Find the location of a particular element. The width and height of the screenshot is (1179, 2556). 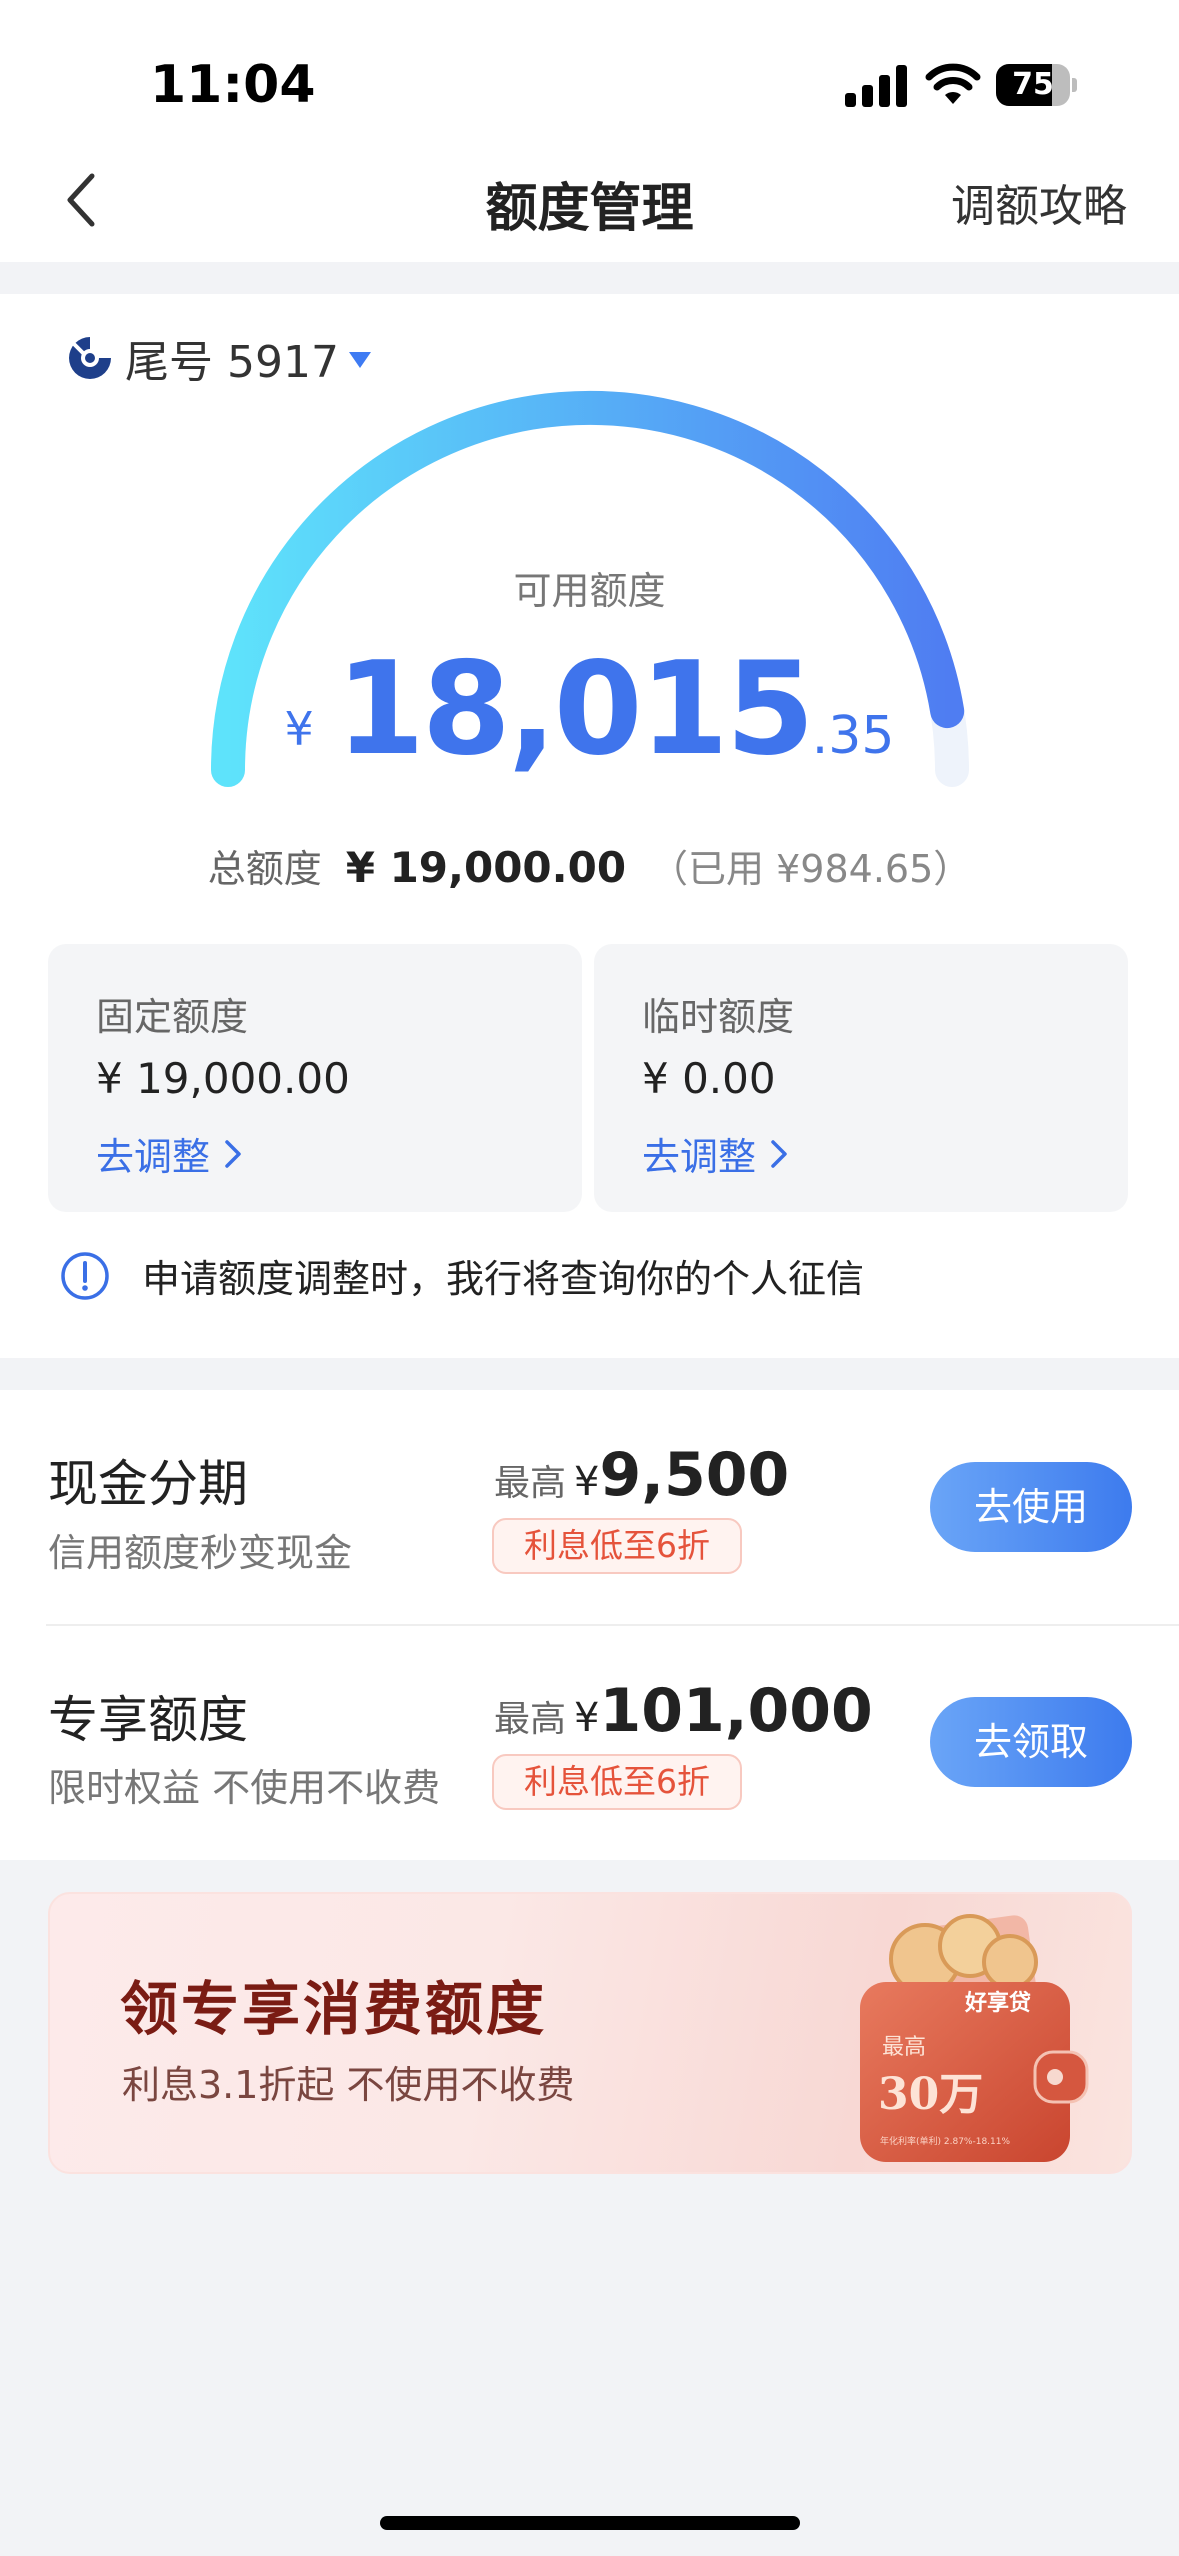

home-indicator is located at coordinates (590, 2523).